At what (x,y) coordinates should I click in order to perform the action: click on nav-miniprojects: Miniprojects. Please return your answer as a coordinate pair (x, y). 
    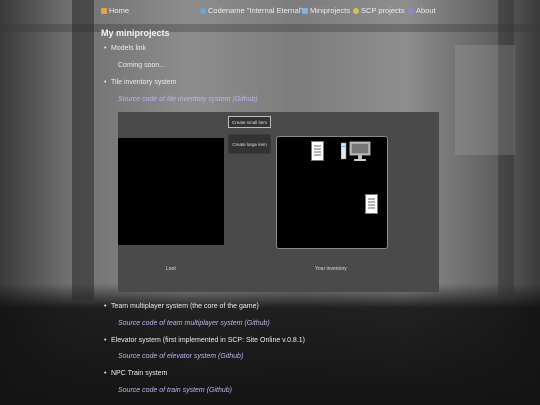
    Looking at the image, I should click on (326, 10).